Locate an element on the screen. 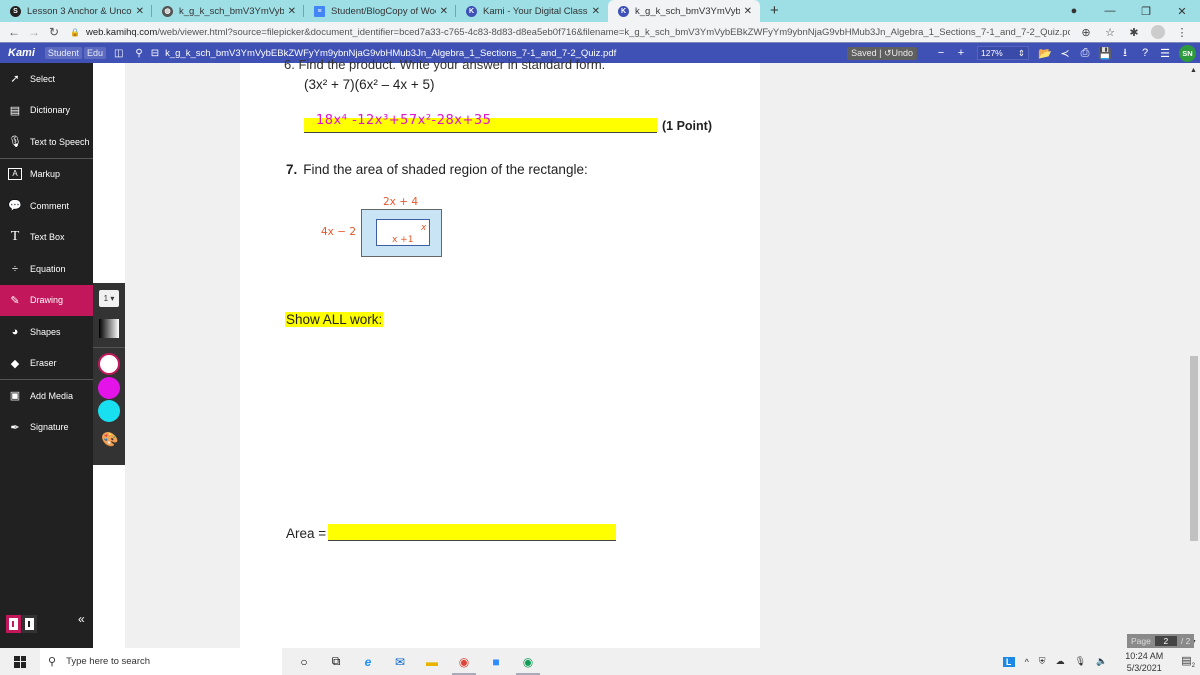 This screenshot has height=675, width=1200. share-icon: ≺ is located at coordinates (1065, 53).